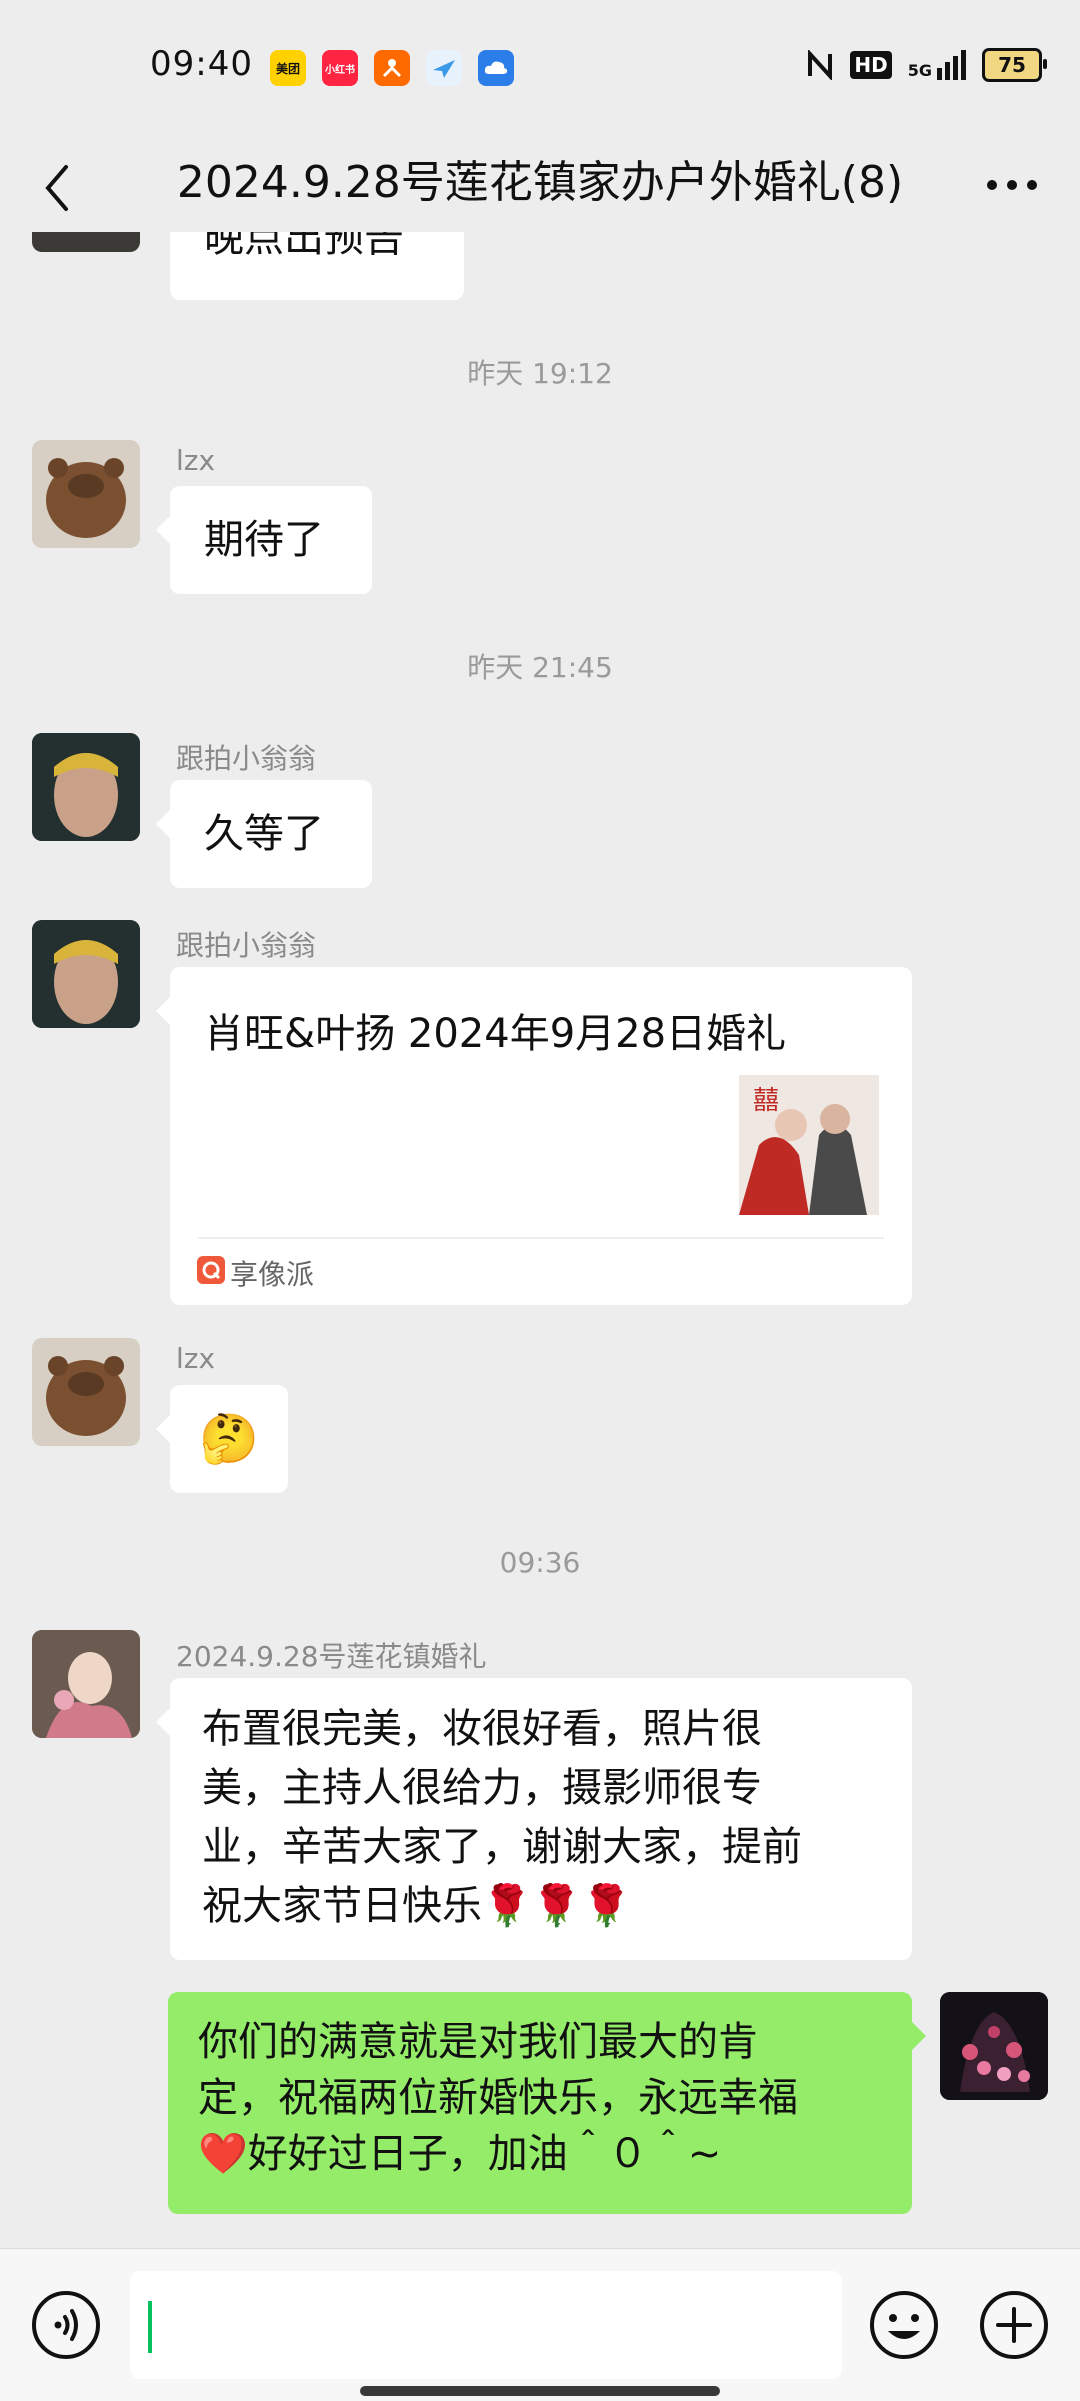 The height and width of the screenshot is (2401, 1080). What do you see at coordinates (444, 68) in the screenshot?
I see `flight-icon` at bounding box center [444, 68].